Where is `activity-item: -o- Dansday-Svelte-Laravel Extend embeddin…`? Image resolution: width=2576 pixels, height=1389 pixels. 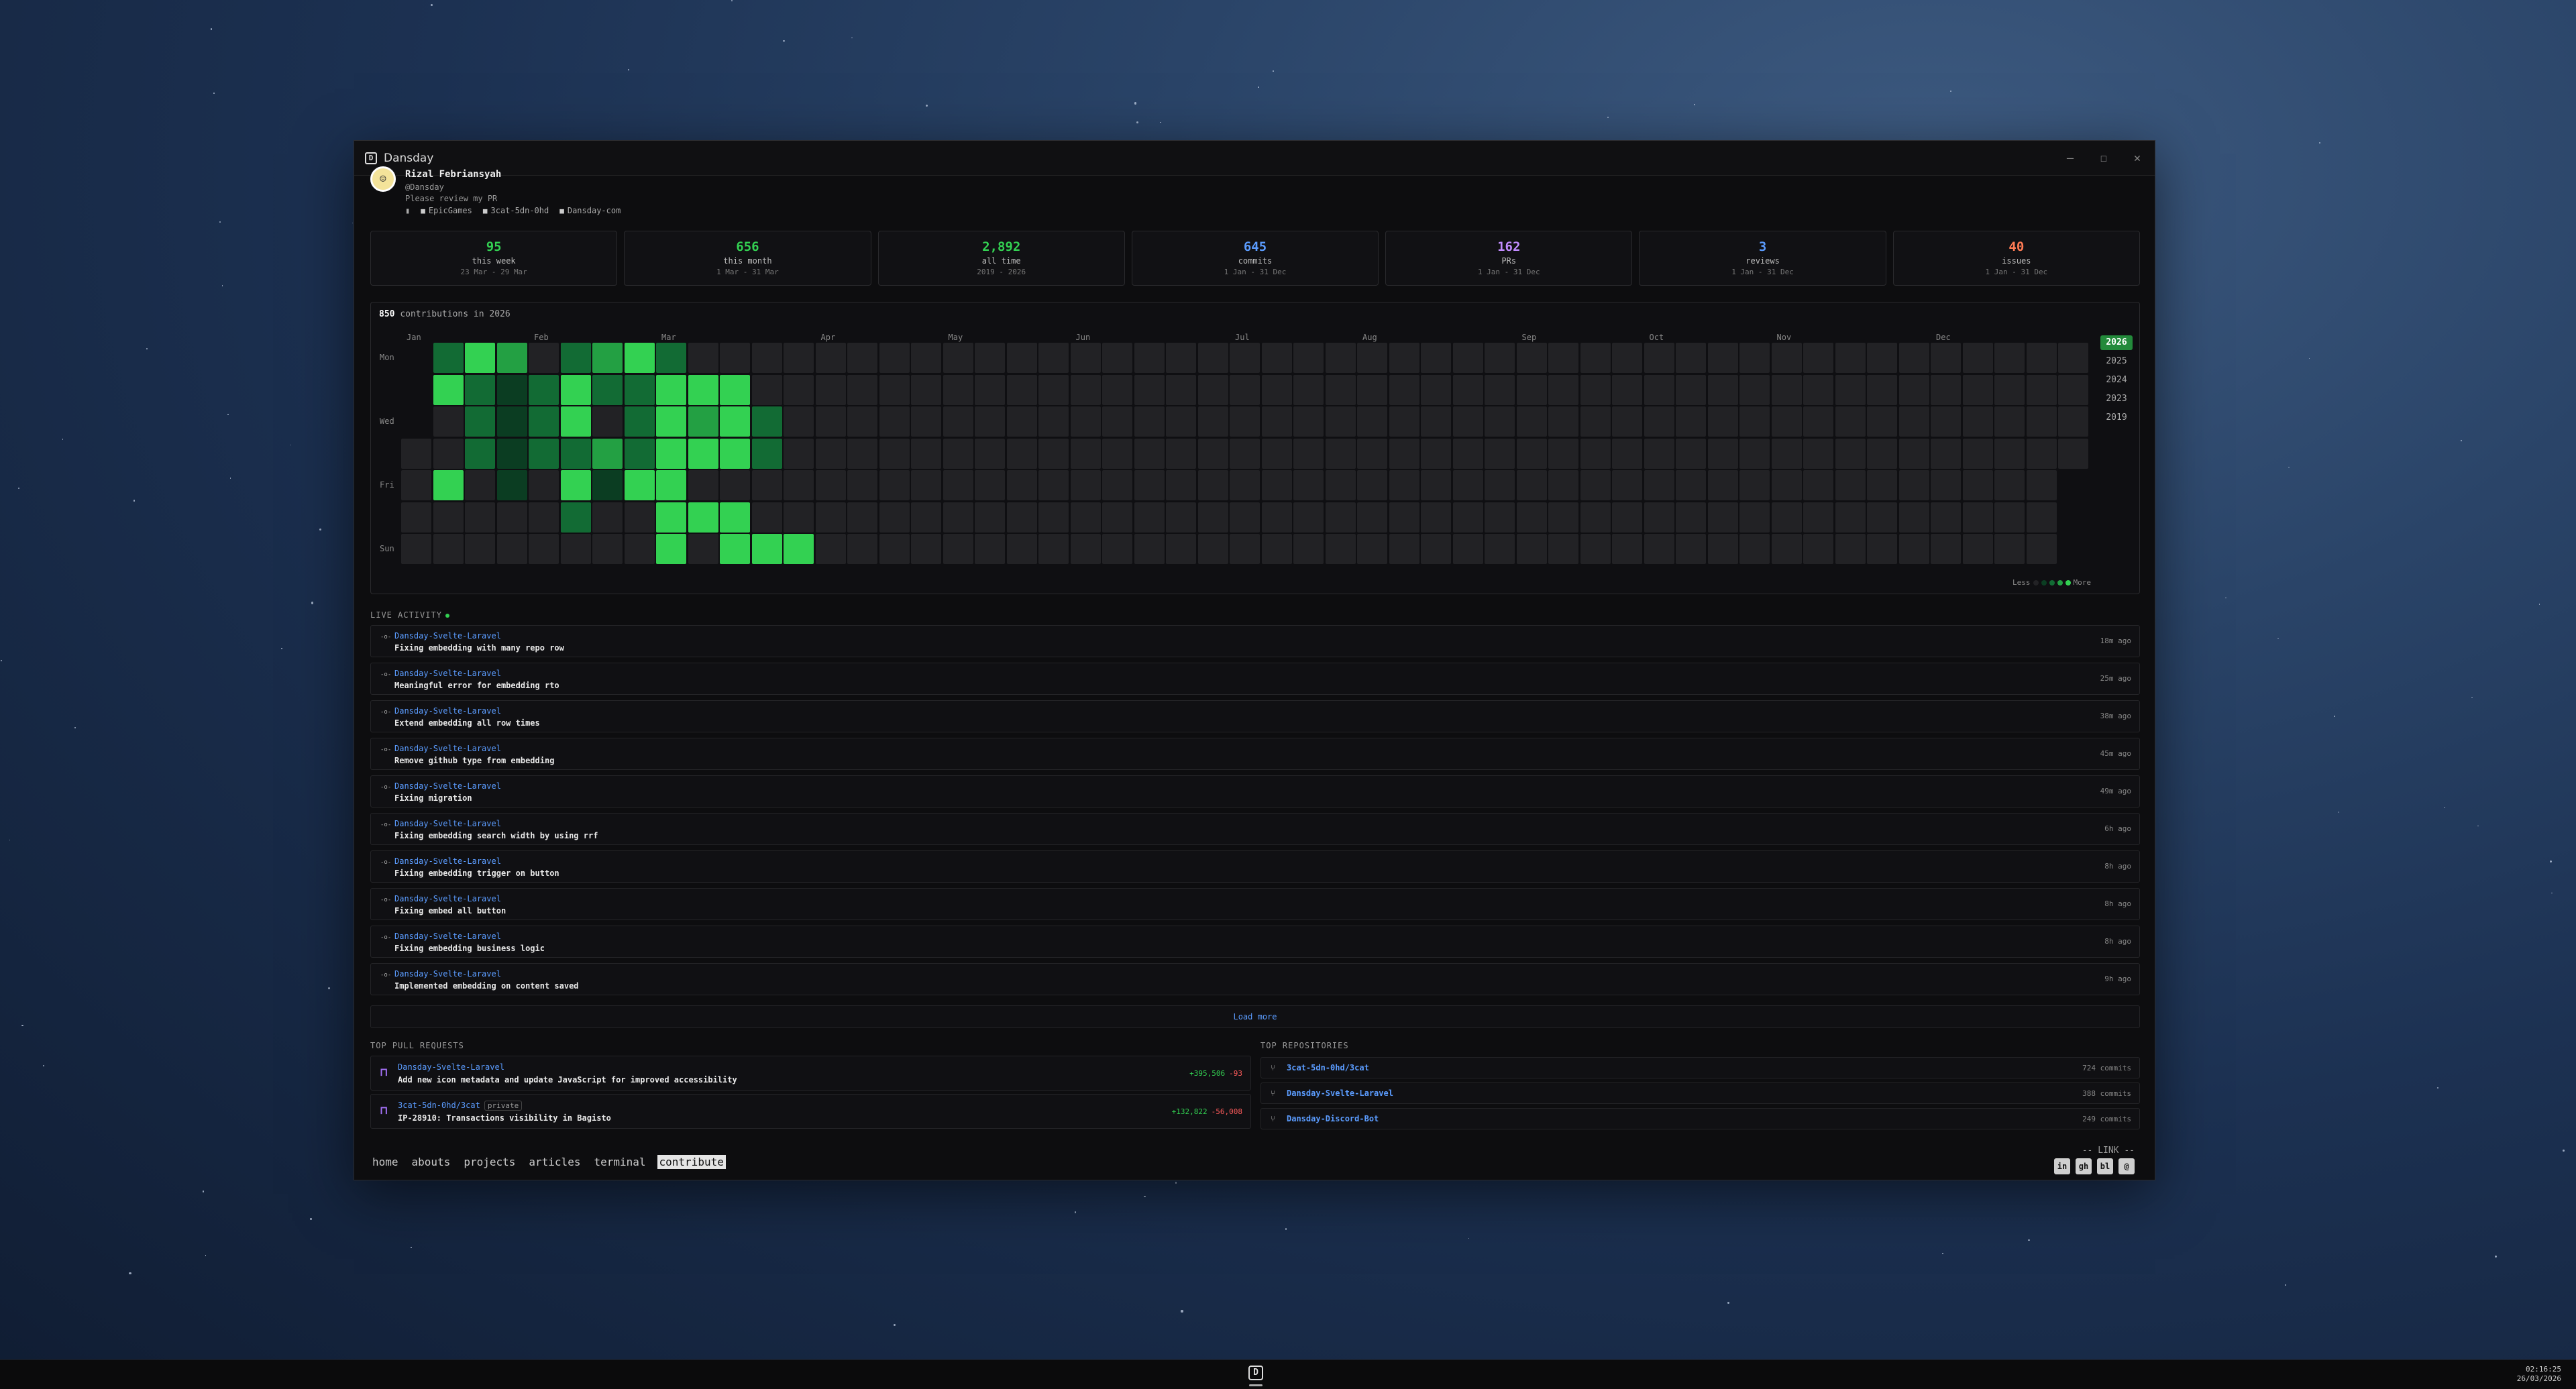
activity-item: -o- Dansday-Svelte-Laravel Extend embeddin… is located at coordinates (1255, 716).